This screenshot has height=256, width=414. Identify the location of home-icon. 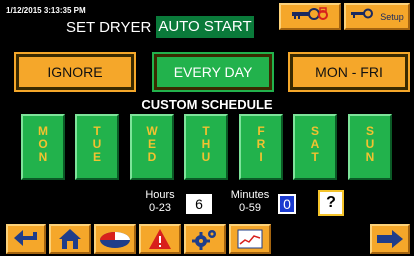
(70, 239).